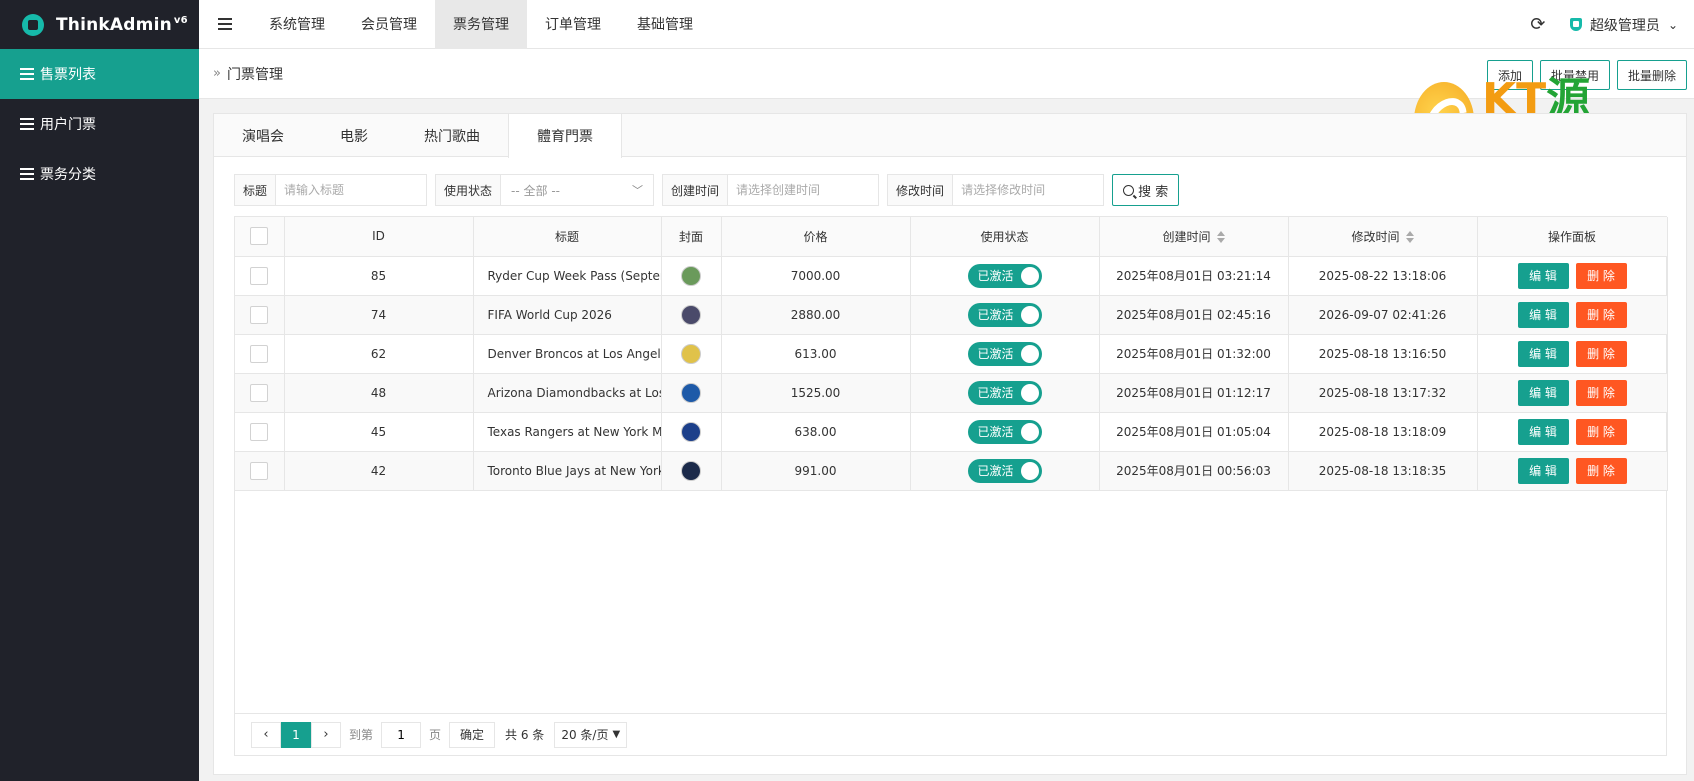 Image resolution: width=1694 pixels, height=781 pixels. I want to click on nav-item-3: 订单管理, so click(573, 24).